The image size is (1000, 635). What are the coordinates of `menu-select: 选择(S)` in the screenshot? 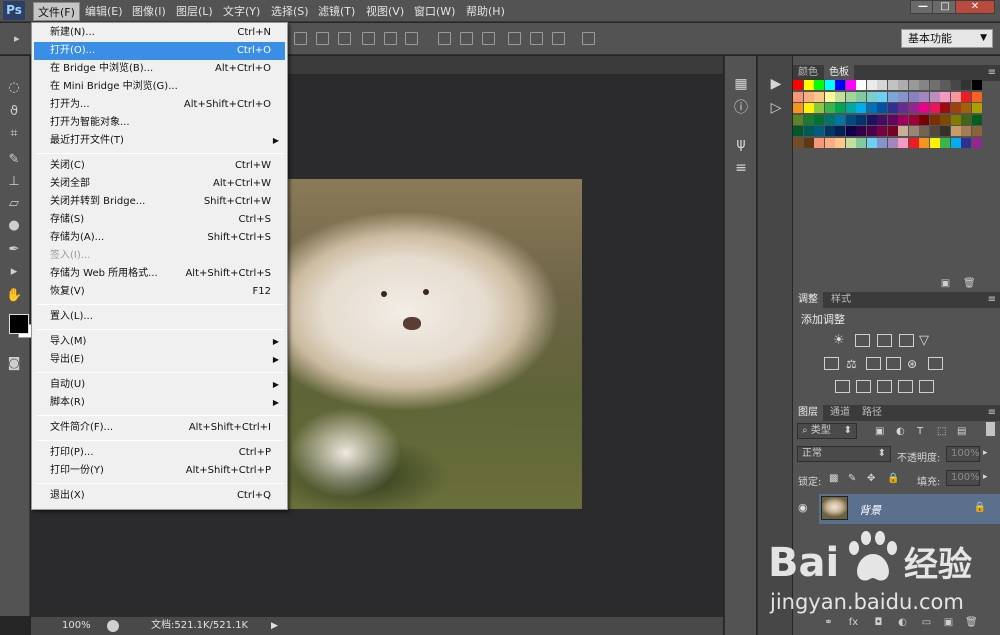 It's located at (290, 11).